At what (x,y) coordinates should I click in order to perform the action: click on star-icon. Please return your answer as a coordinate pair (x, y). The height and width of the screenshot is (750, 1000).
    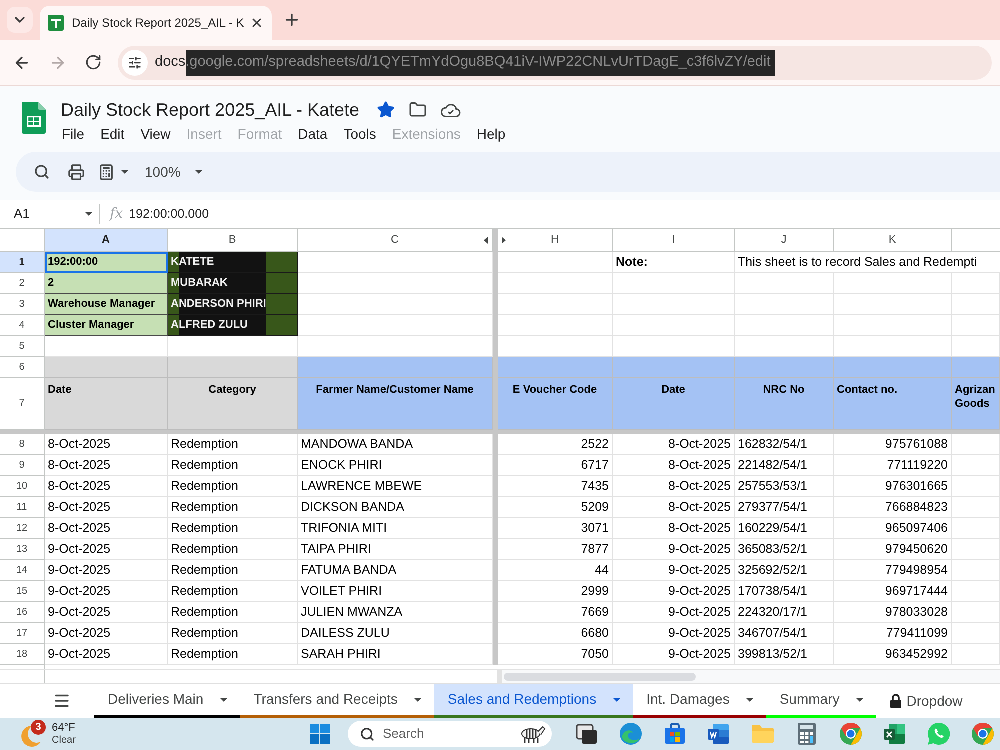
    Looking at the image, I should click on (385, 110).